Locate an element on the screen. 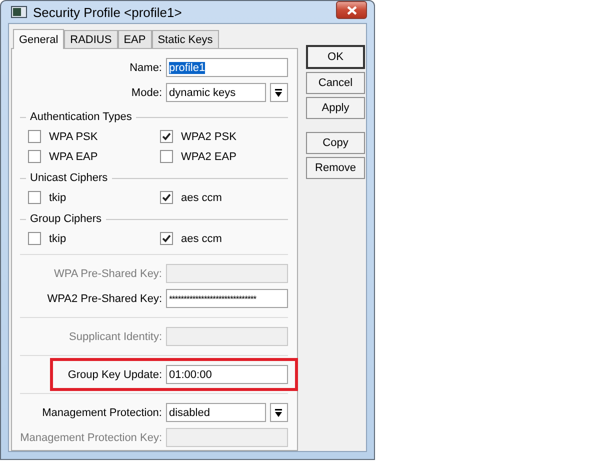 This screenshot has width=614, height=462. field-label: WPA2 Pre-Shared Key: is located at coordinates (104, 298).